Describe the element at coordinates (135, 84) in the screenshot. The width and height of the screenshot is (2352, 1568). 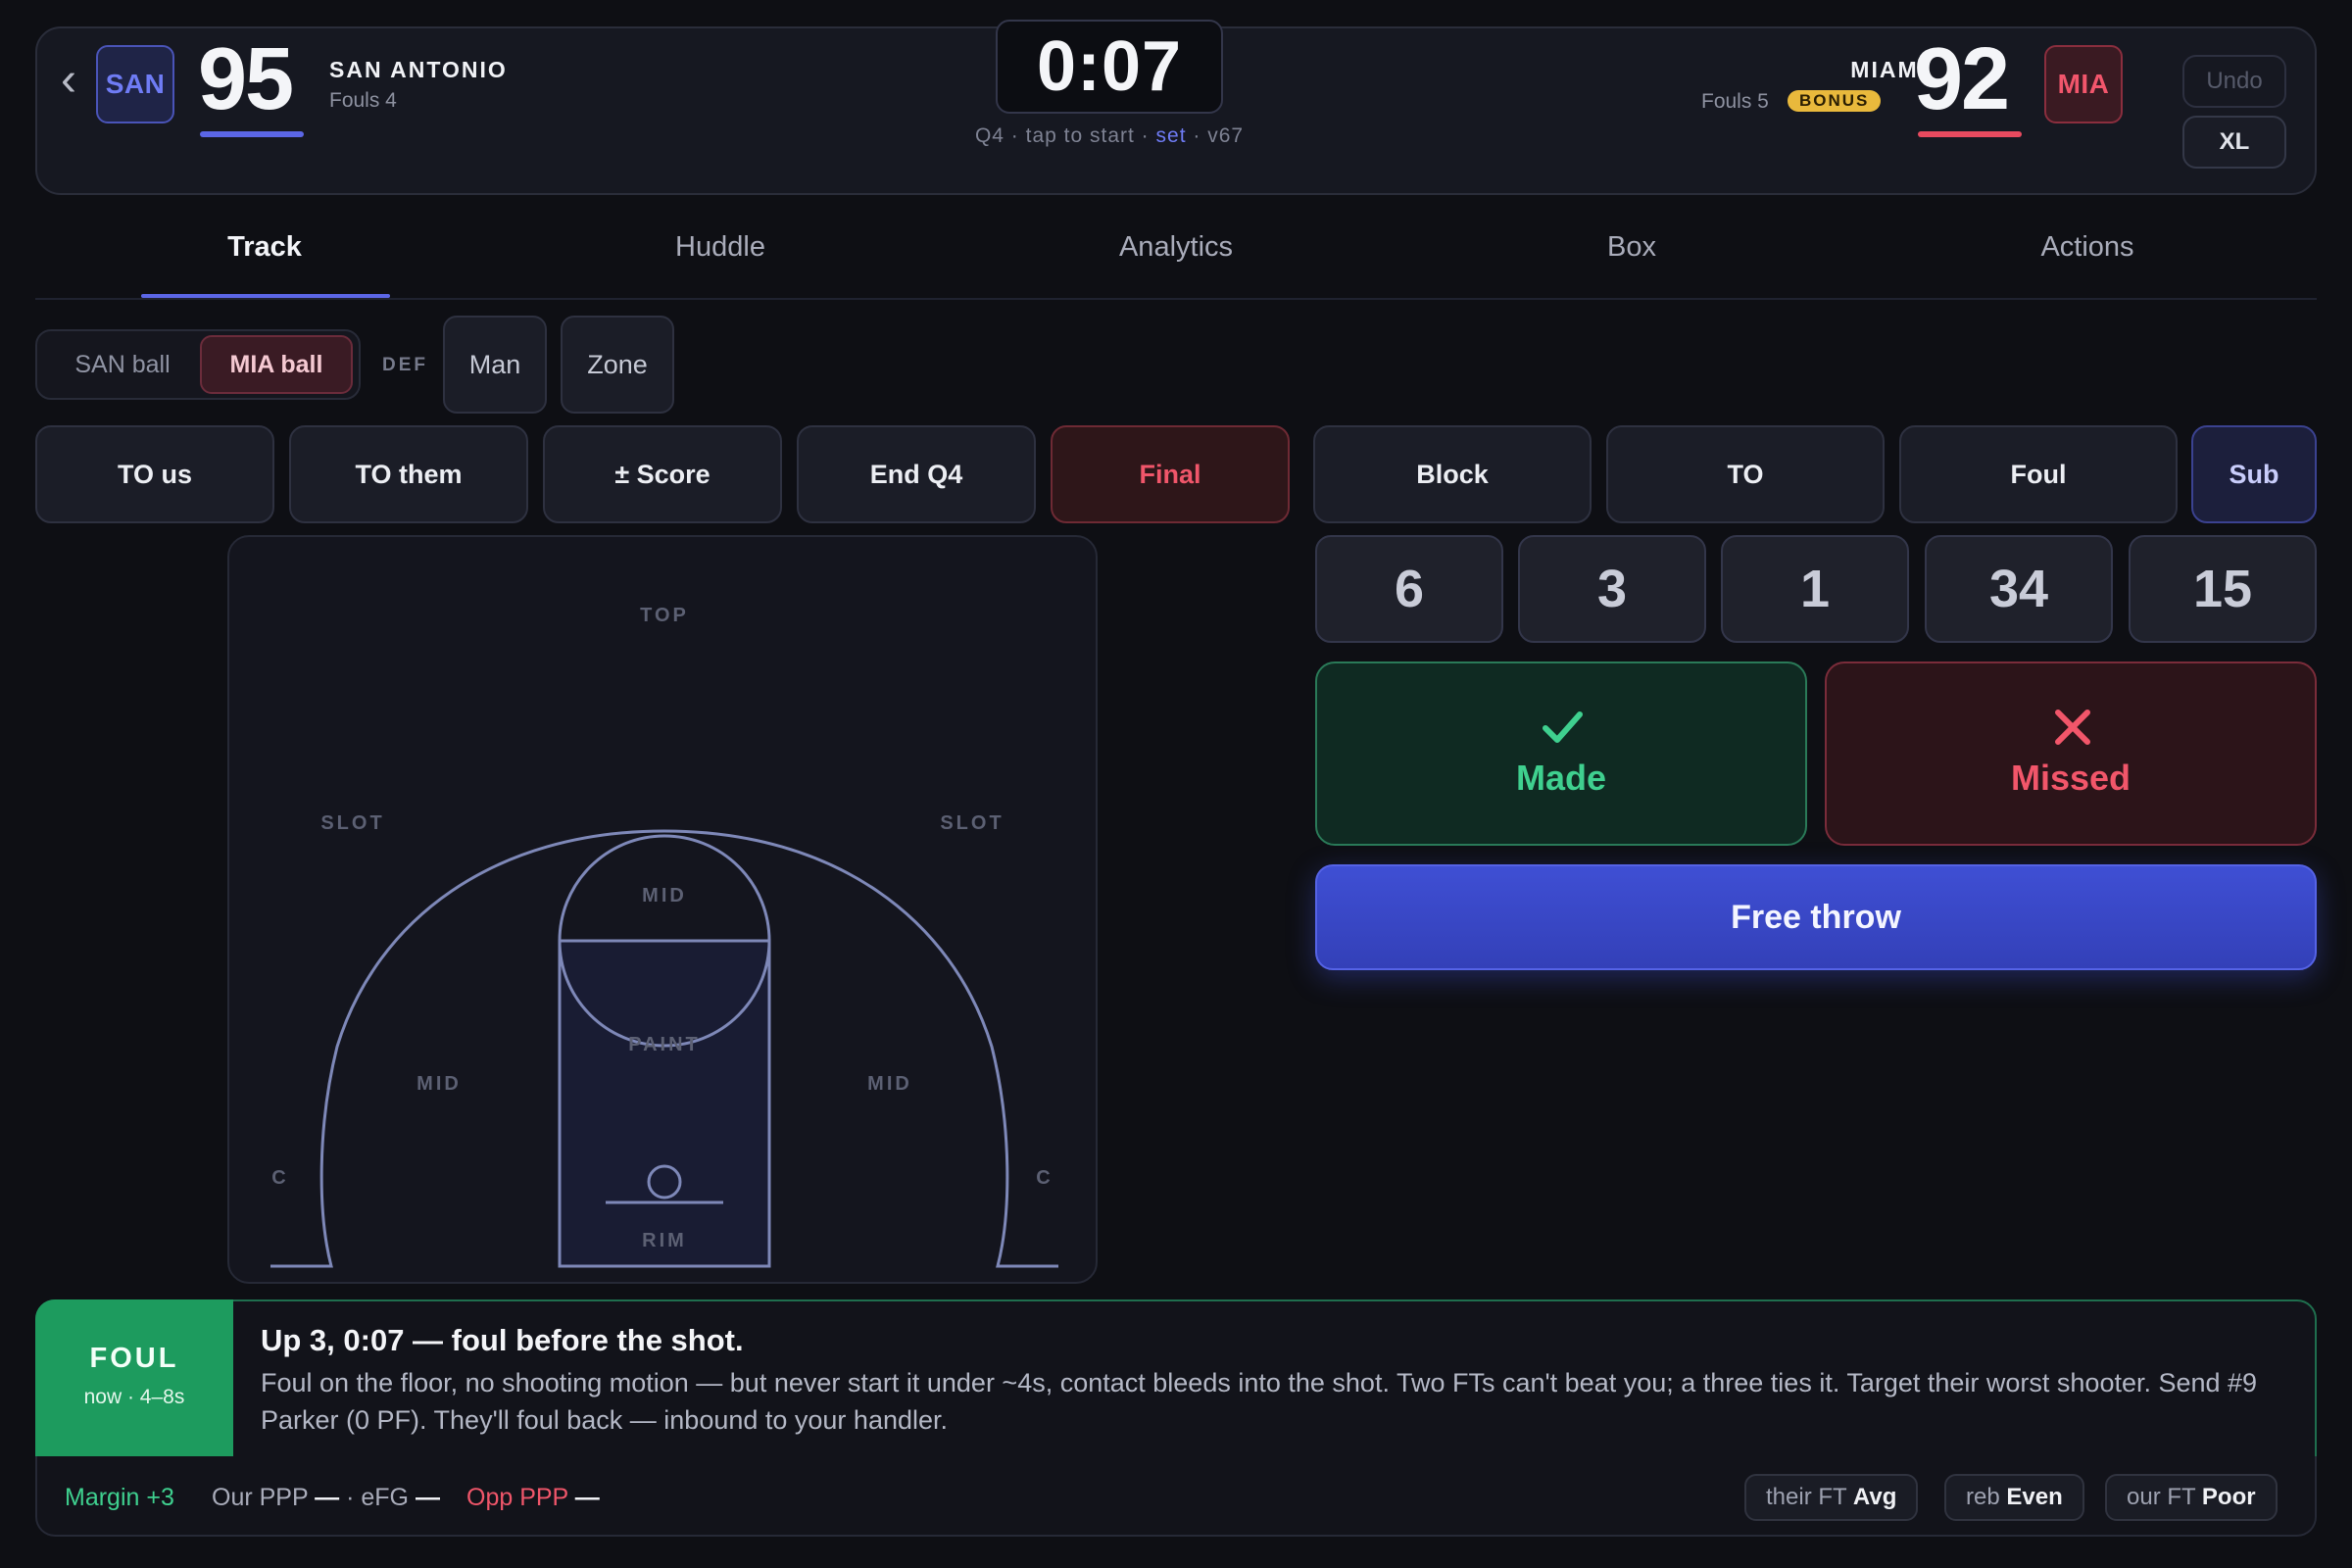
I see `home-team-badge: SAN` at that location.